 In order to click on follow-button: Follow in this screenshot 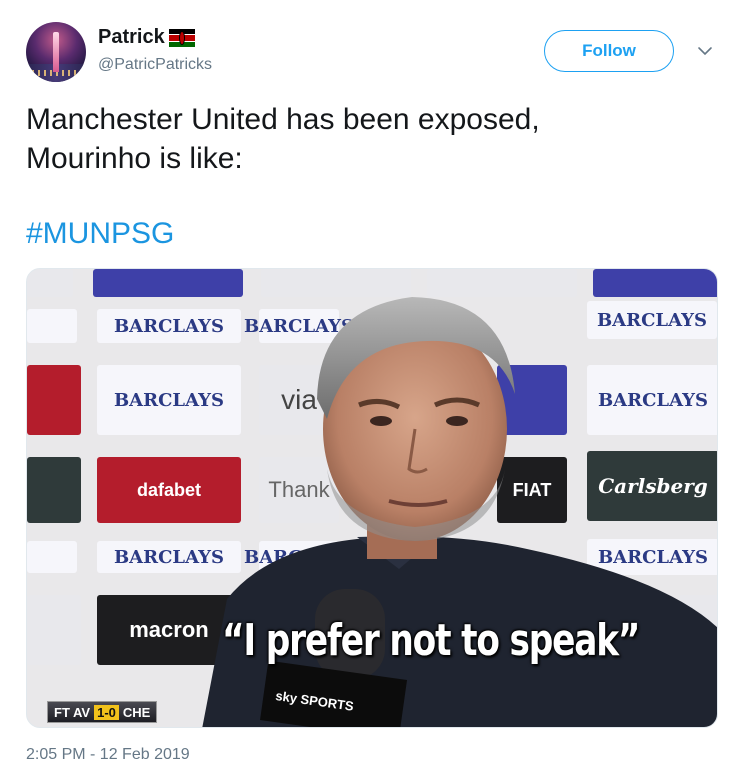, I will do `click(609, 51)`.